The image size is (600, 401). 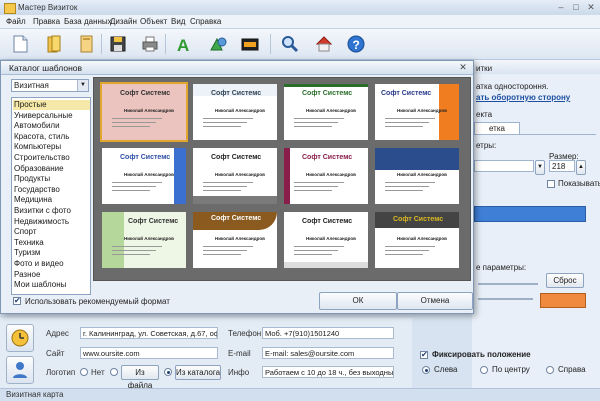 I want to click on chevron-down-icon: ▼, so click(x=82, y=85).